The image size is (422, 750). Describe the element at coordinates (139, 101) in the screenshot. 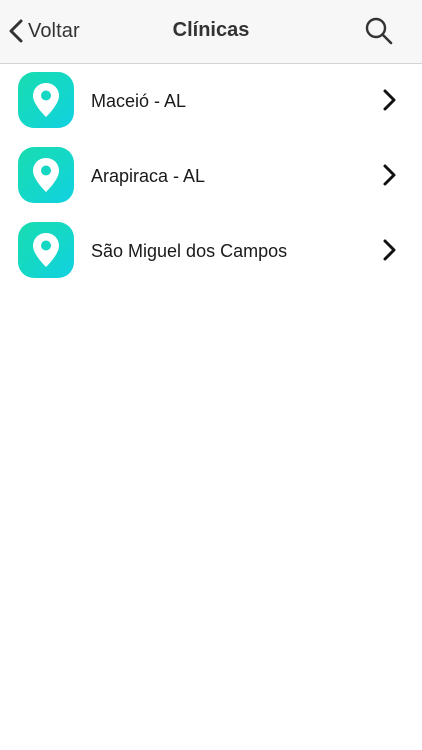

I see `clinic-label: Maceió - AL` at that location.